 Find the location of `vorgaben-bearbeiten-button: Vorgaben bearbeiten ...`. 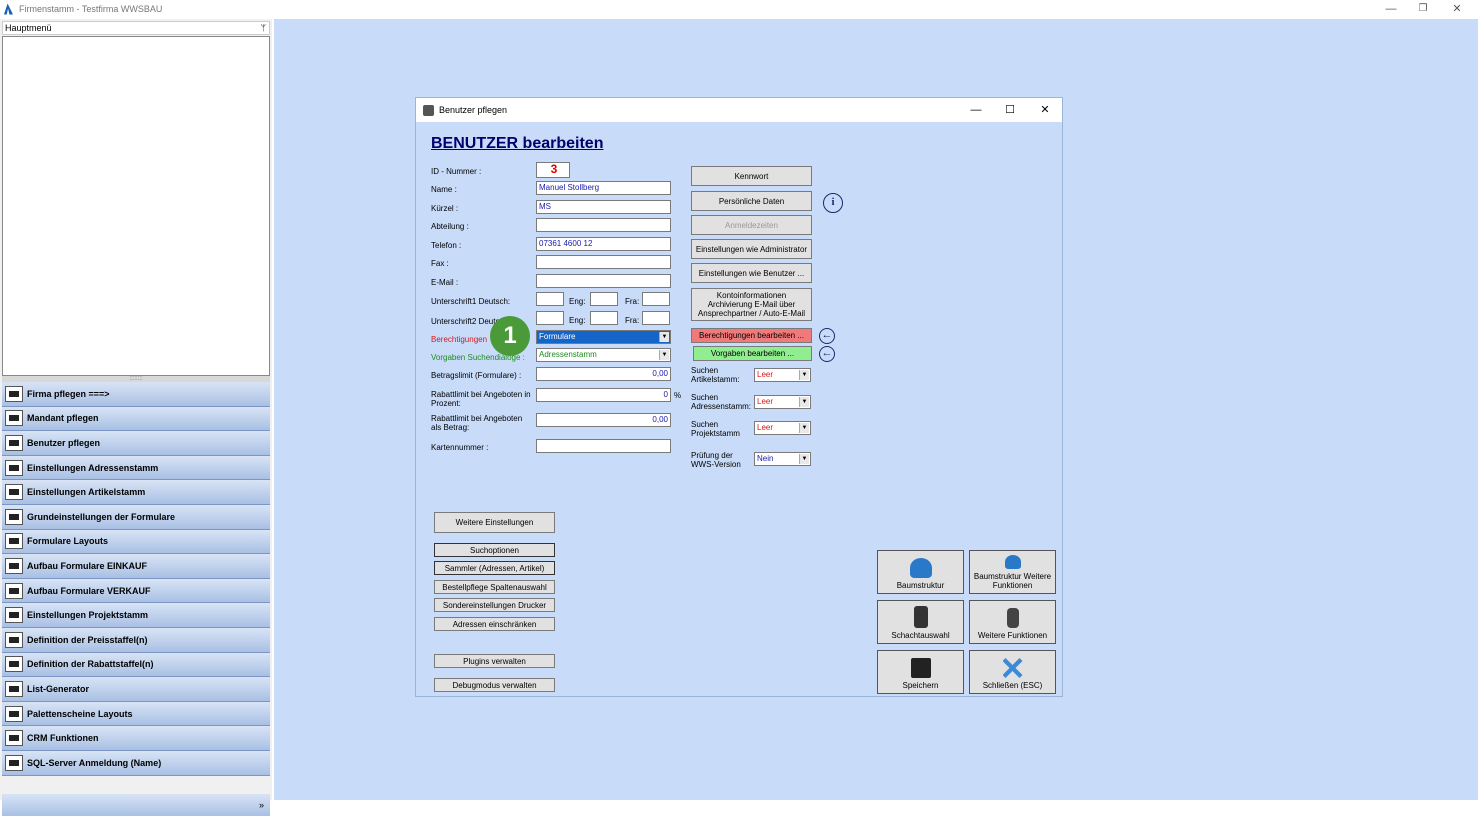

vorgaben-bearbeiten-button: Vorgaben bearbeiten ... is located at coordinates (752, 353).